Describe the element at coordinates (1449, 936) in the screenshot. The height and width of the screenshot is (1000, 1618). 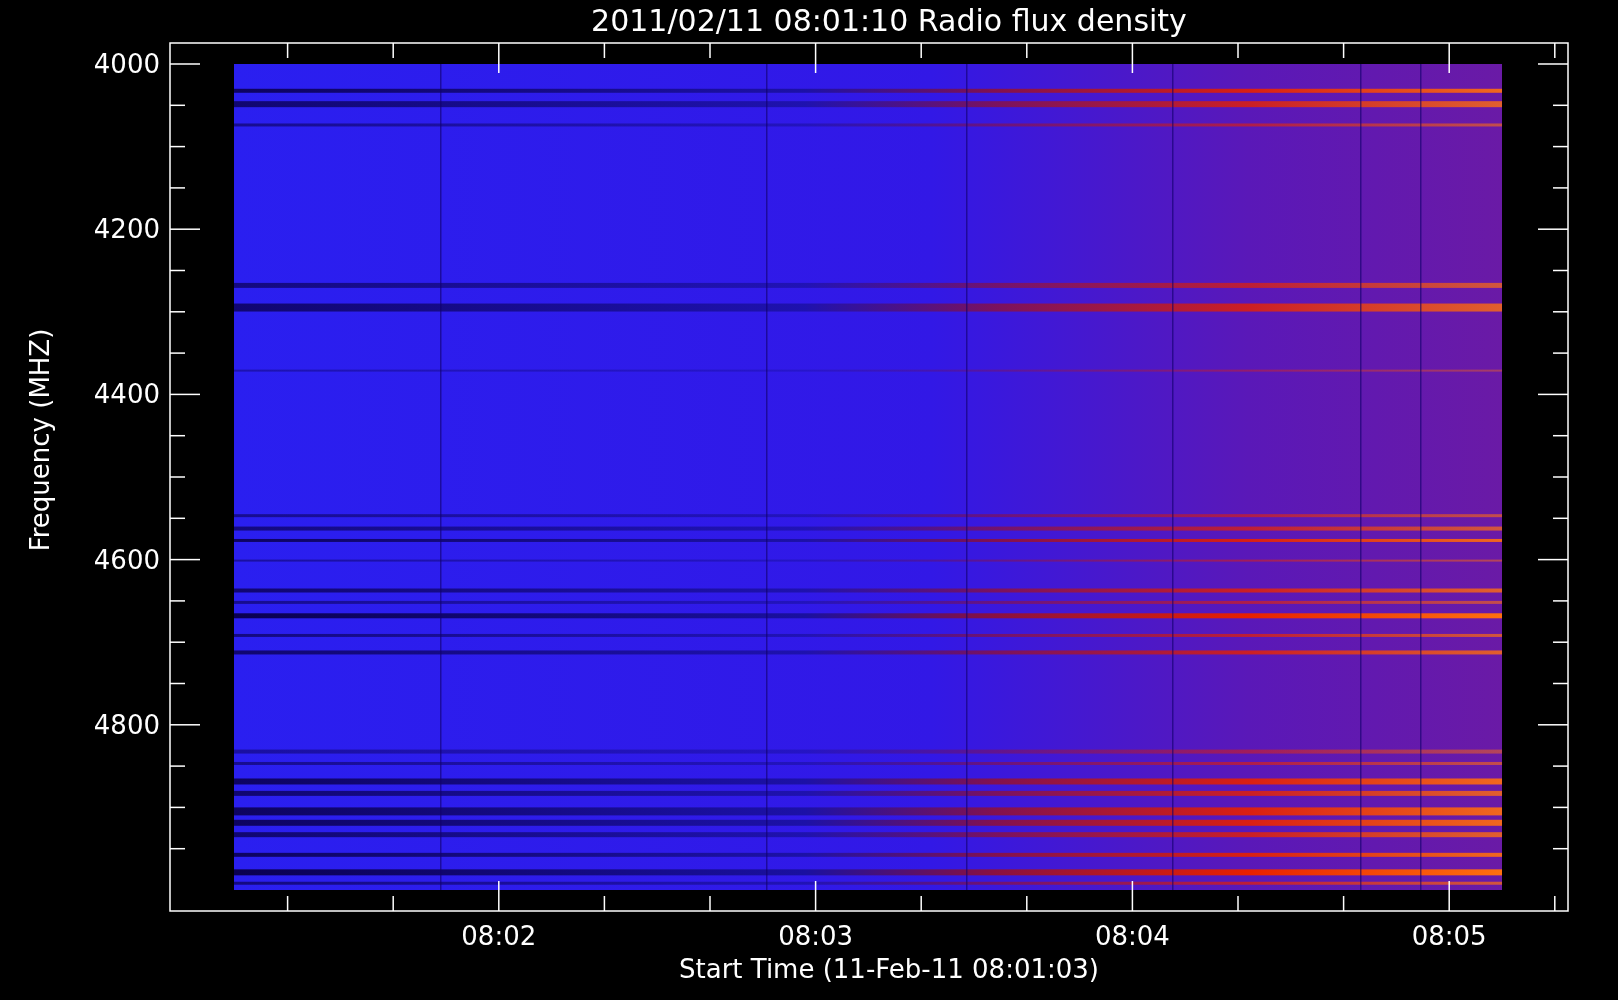
I see `x-tick-label: 08:05` at that location.